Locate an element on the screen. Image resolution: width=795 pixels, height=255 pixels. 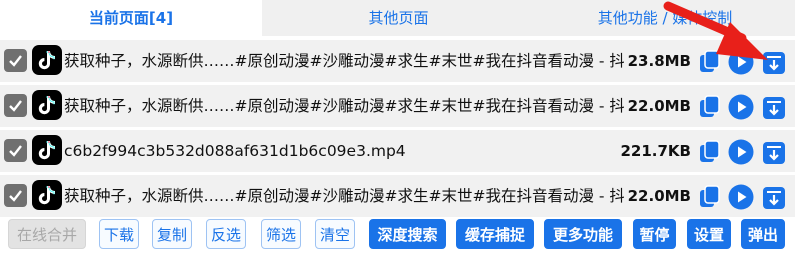
download-button: 下载 is located at coordinates (119, 234).